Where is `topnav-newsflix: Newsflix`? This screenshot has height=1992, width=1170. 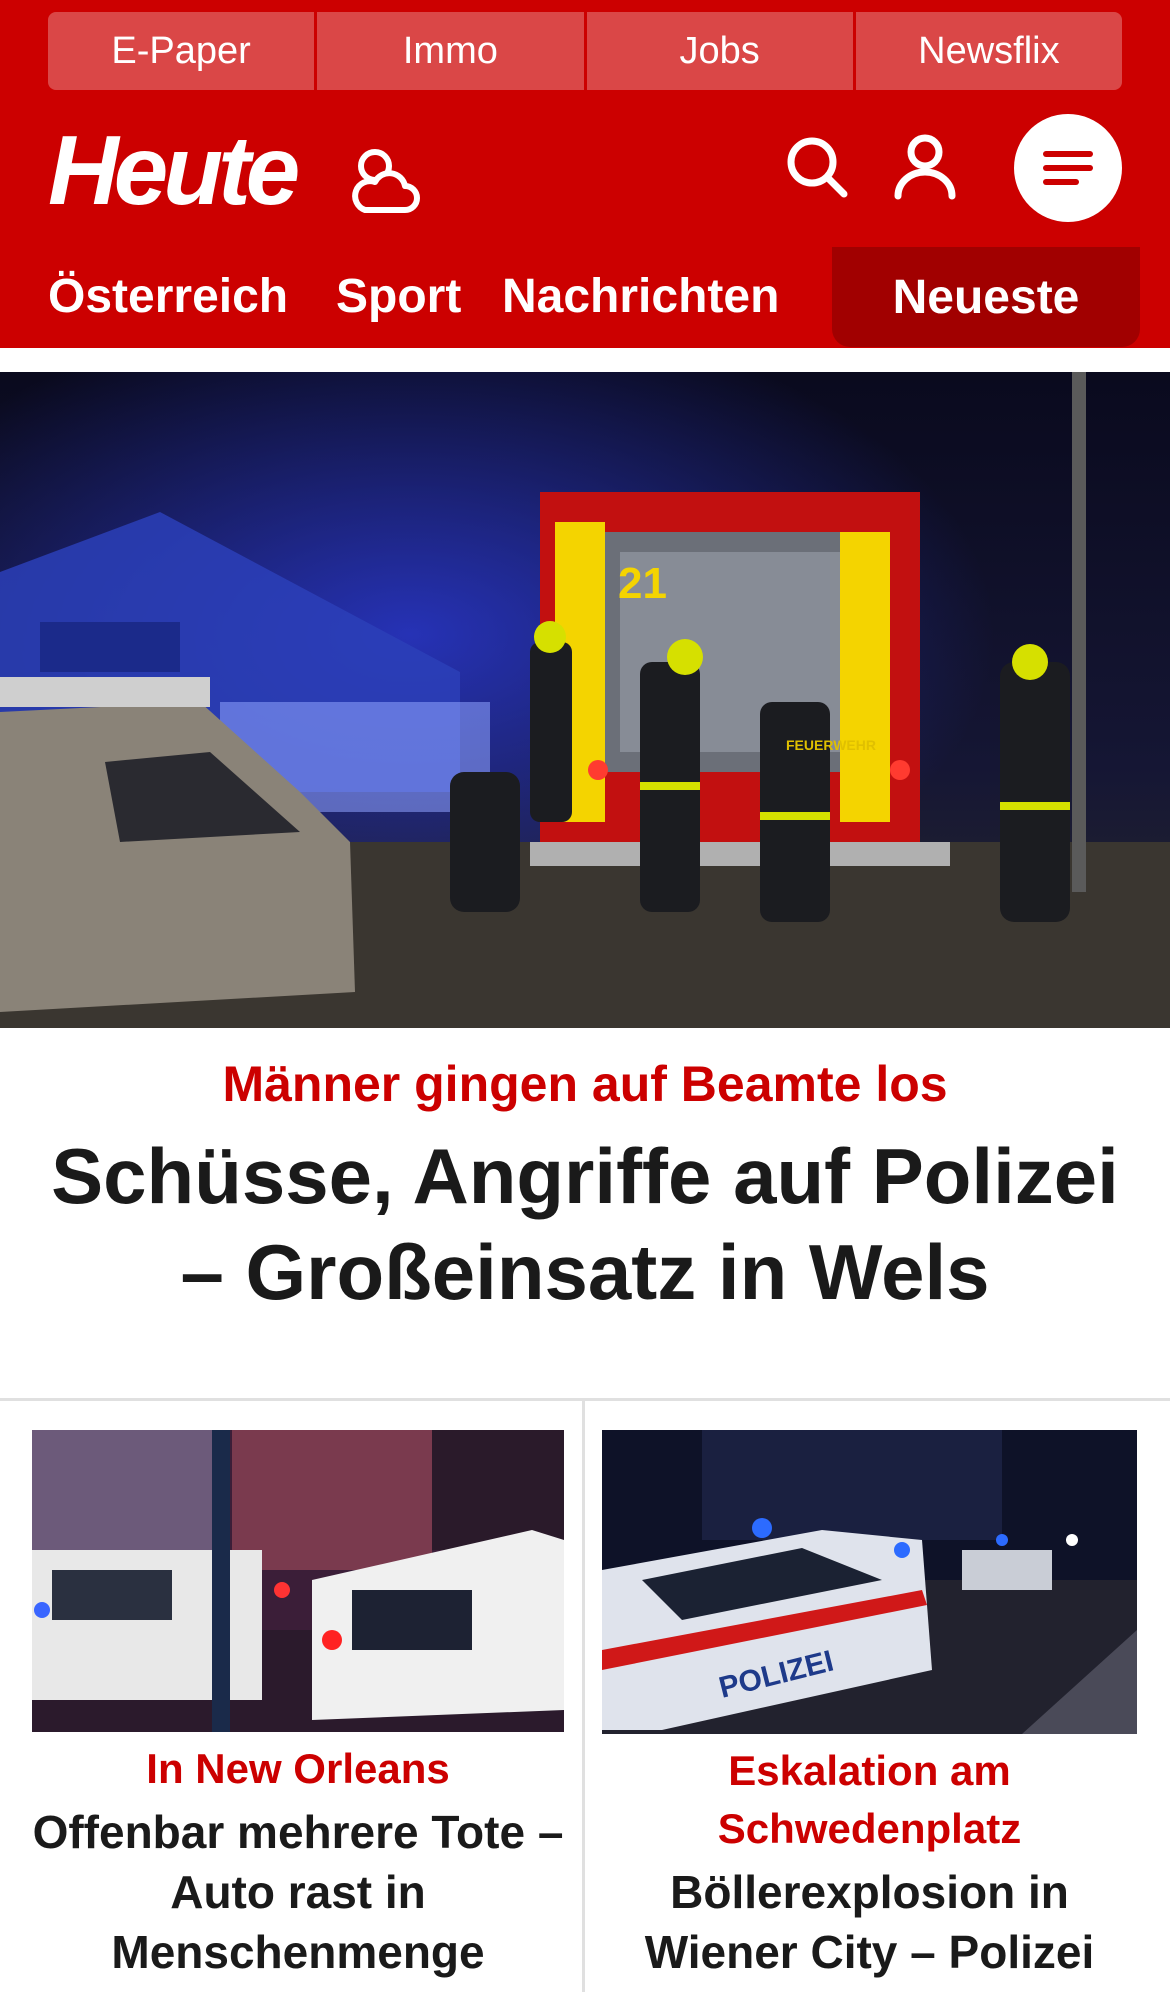
topnav-newsflix: Newsflix is located at coordinates (987, 51).